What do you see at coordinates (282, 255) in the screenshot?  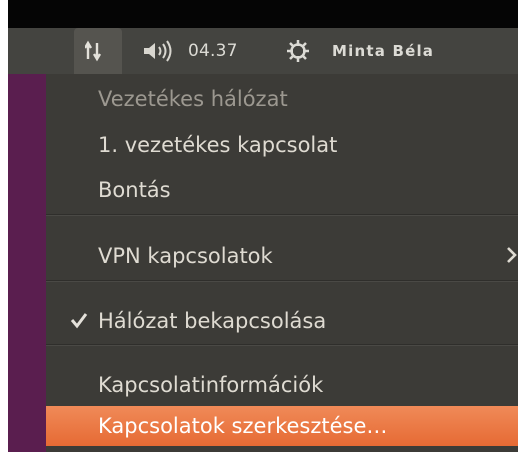 I see `menu-item-vpn-connections: VPN kapcsolatok` at bounding box center [282, 255].